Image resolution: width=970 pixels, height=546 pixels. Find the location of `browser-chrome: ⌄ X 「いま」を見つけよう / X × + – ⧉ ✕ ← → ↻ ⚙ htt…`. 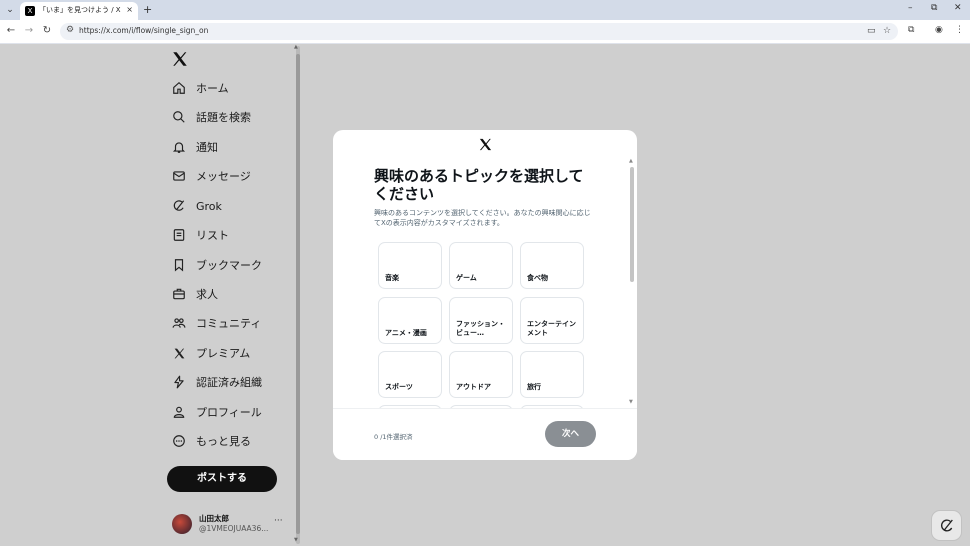

browser-chrome: ⌄ X 「いま」を見つけよう / X × + – ⧉ ✕ ← → ↻ ⚙ htt… is located at coordinates (485, 22).